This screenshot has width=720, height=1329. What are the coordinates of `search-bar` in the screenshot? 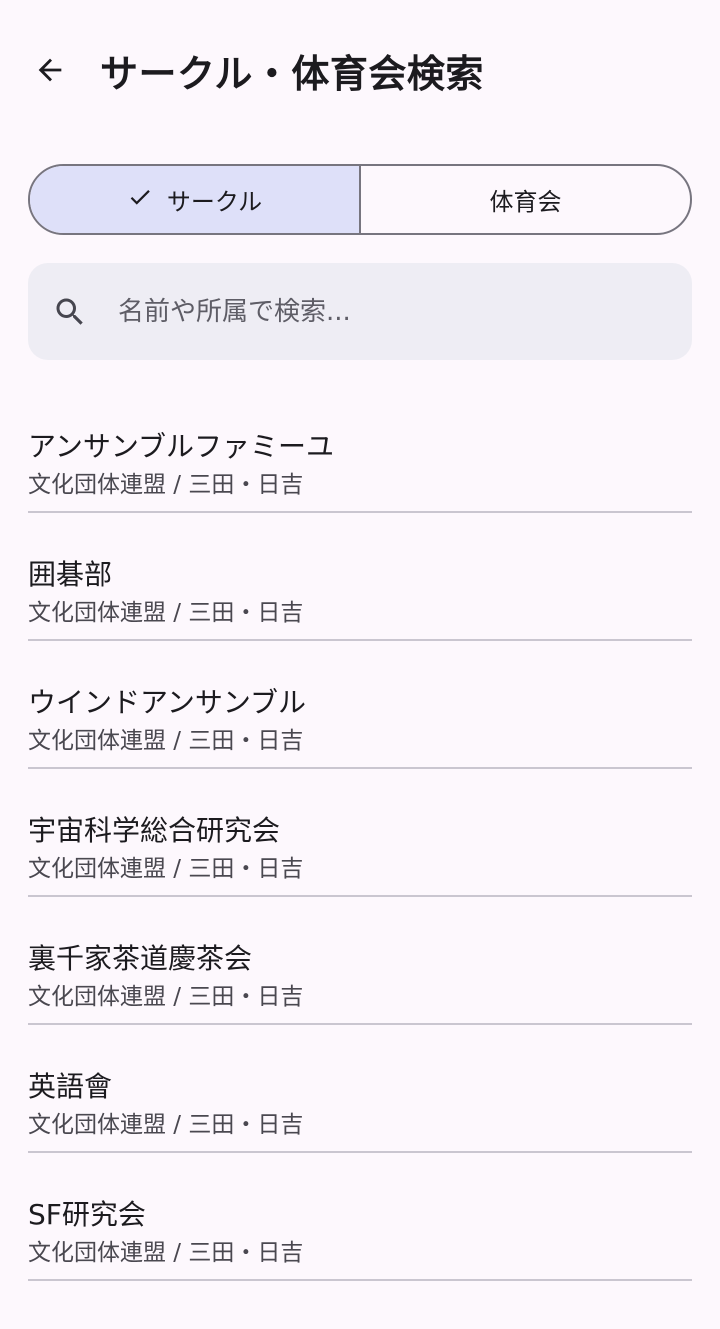 It's located at (360, 311).